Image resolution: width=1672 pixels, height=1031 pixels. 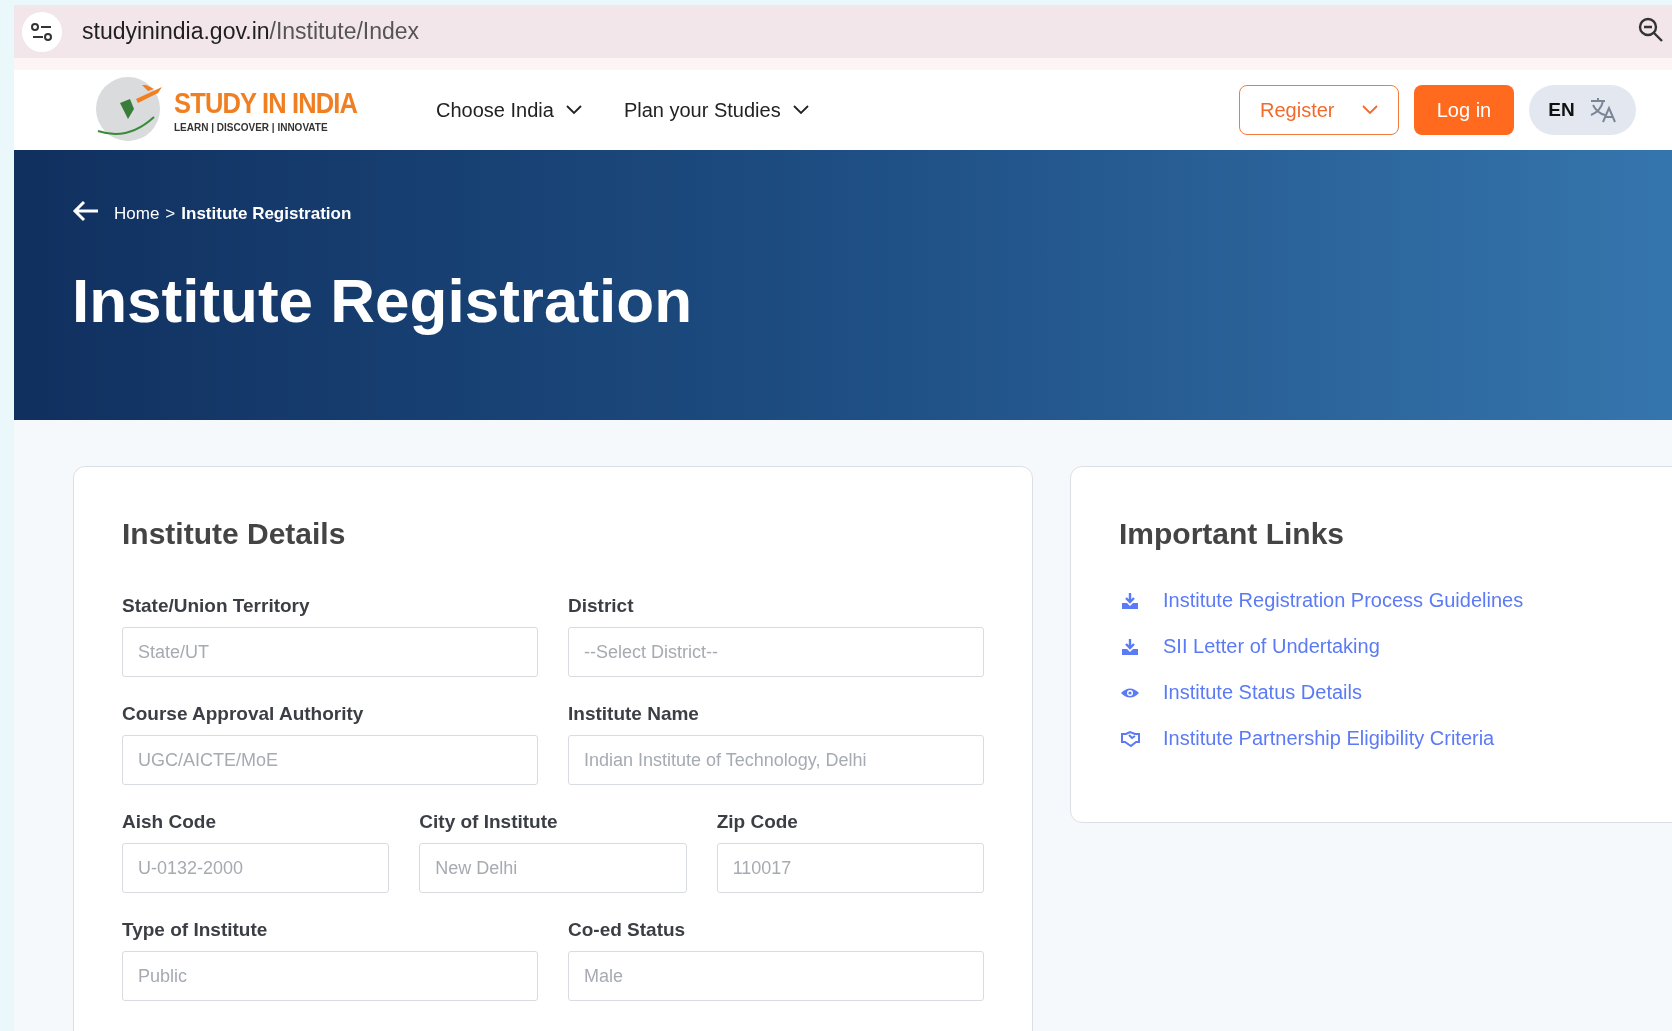 I want to click on input-field: U-0132-2000, so click(x=256, y=868).